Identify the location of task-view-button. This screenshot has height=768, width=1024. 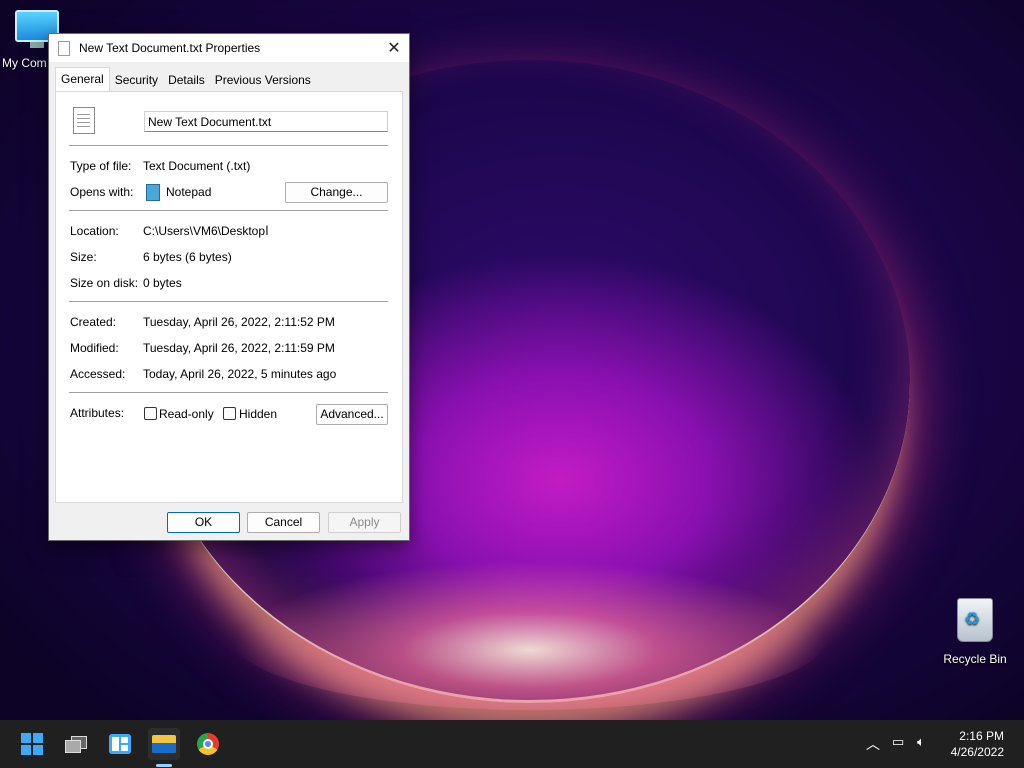
(76, 744).